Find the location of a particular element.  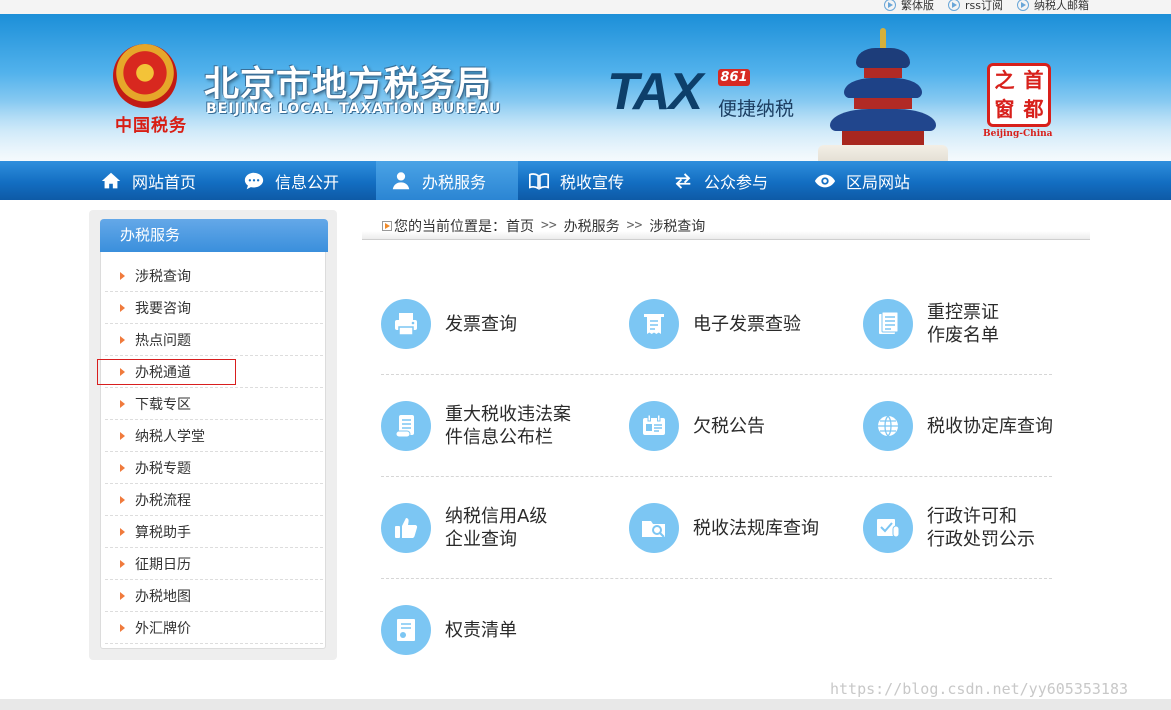

sidebar-item-label: 涉税查询 is located at coordinates (163, 276).